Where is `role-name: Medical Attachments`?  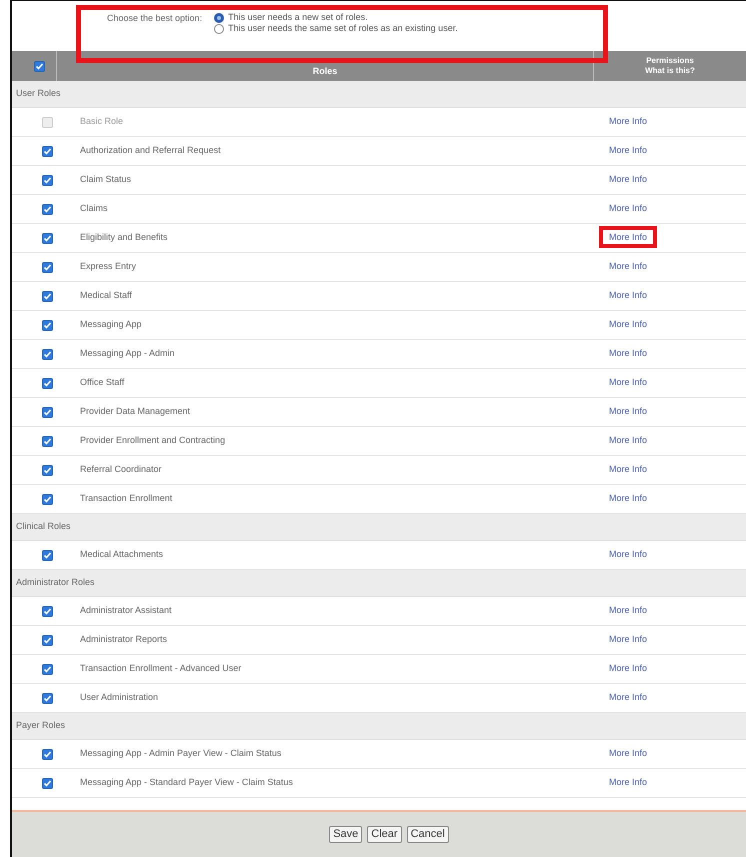 role-name: Medical Attachments is located at coordinates (122, 554).